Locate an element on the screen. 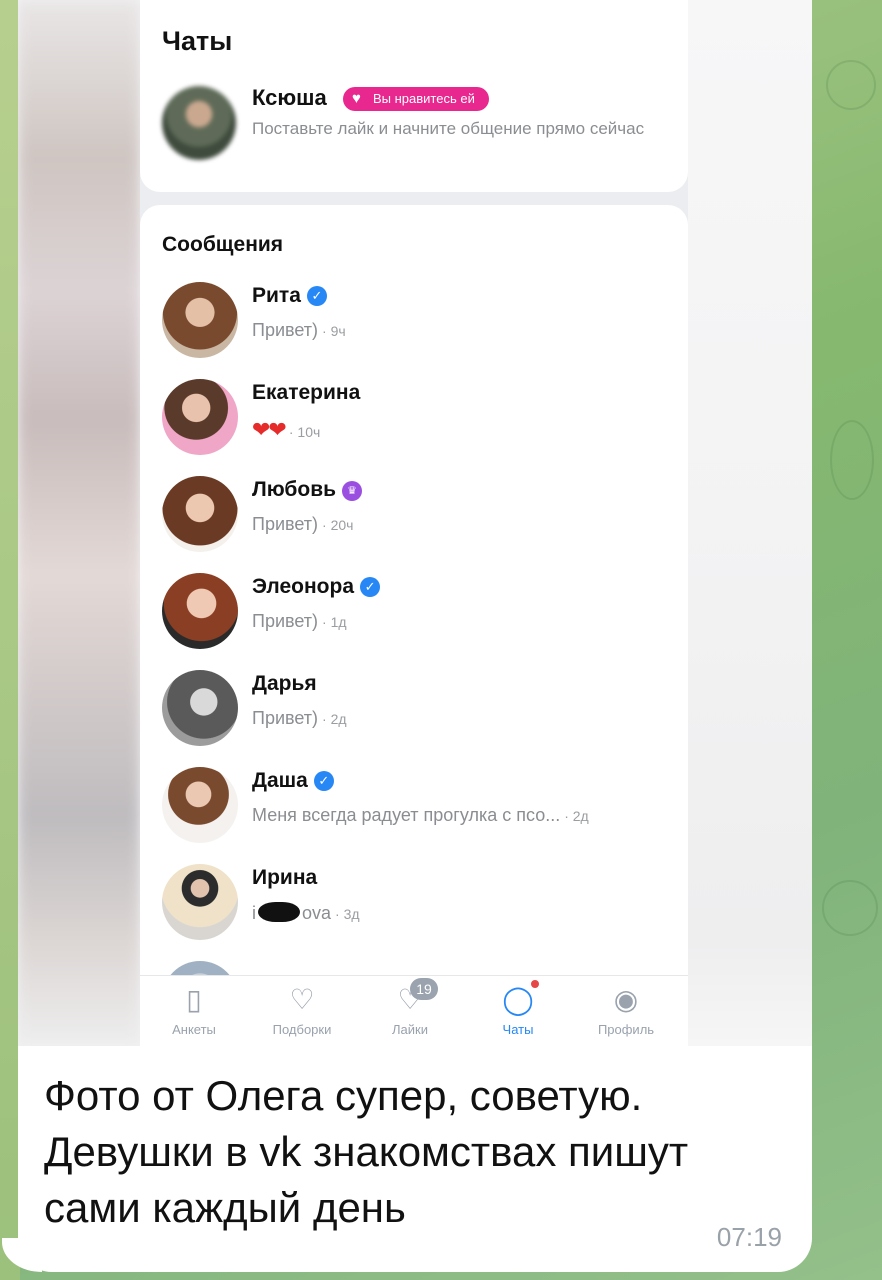 The image size is (882, 1280). tab-anketi: ▯ Анкеты is located at coordinates (194, 1011).